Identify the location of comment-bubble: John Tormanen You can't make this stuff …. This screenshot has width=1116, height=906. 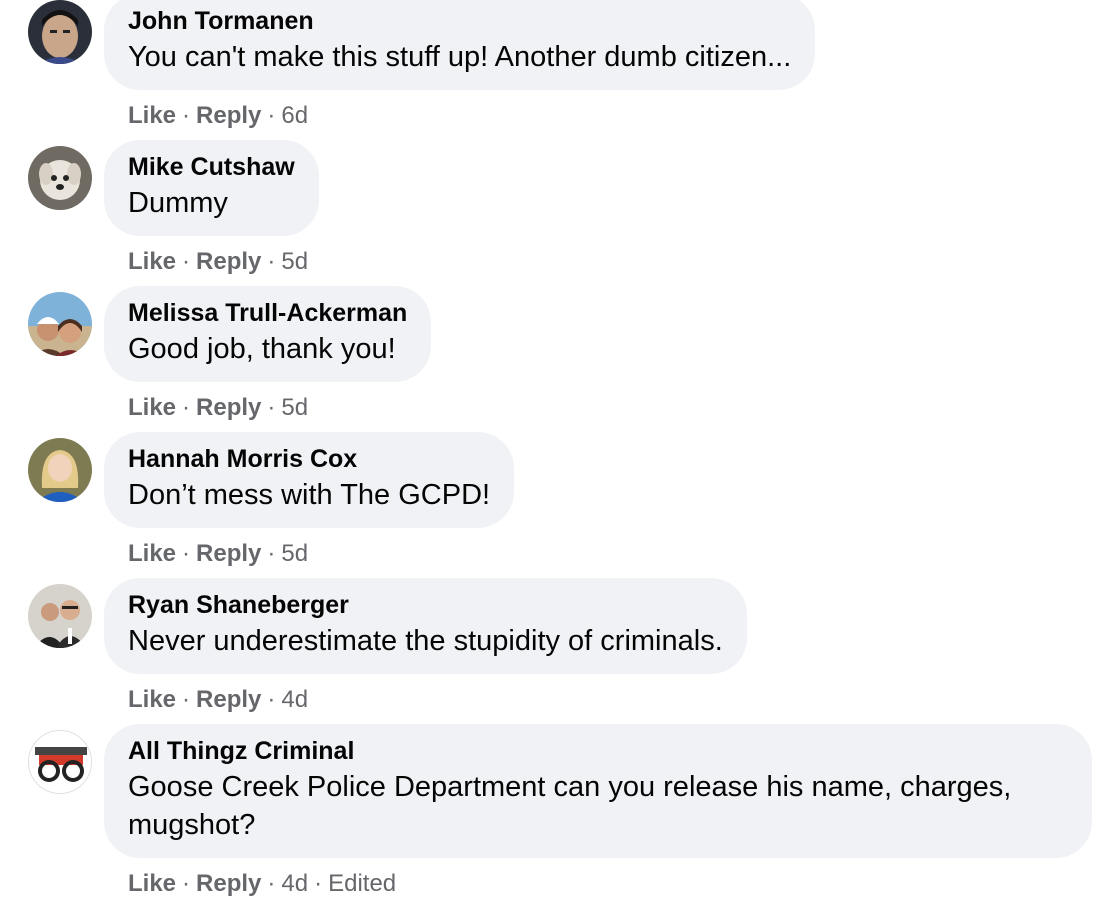
(460, 45).